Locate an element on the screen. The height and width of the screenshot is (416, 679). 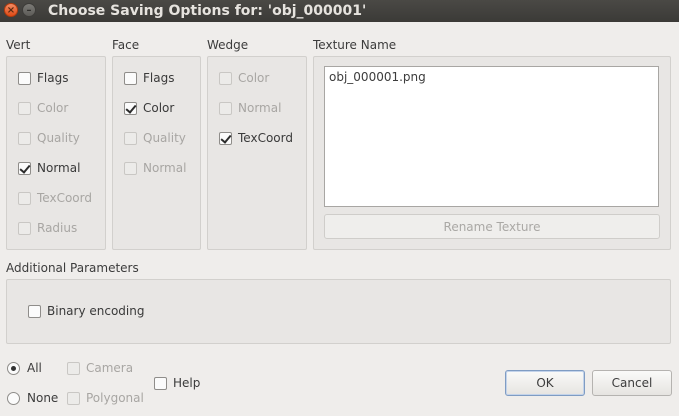
rename-texture-button: Rename Texture is located at coordinates (492, 226).